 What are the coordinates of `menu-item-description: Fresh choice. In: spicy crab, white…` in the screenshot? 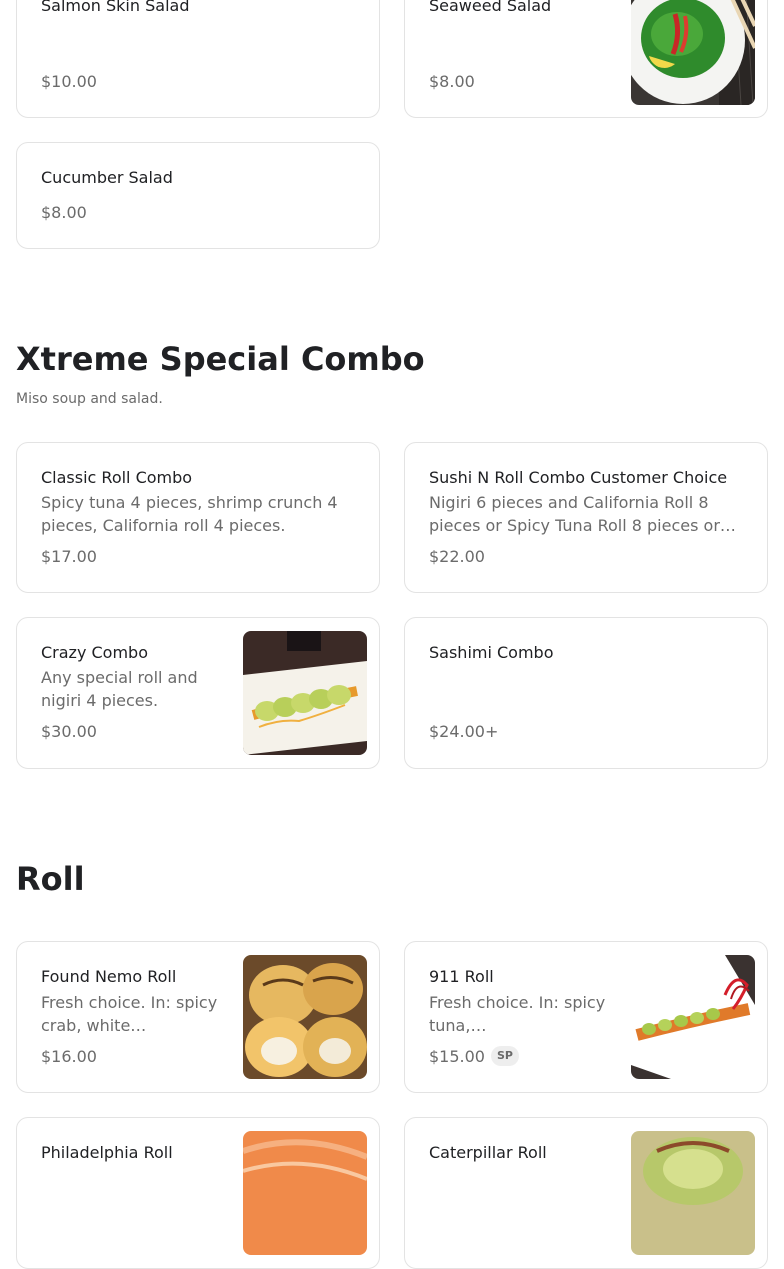 It's located at (129, 1014).